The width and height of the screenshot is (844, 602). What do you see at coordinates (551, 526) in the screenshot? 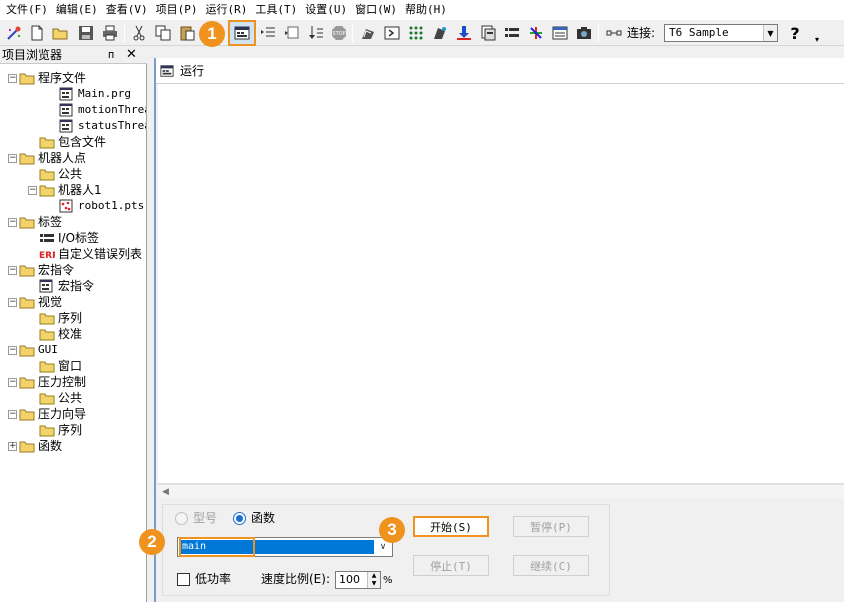
I see `pause-button: 暂停(P)` at bounding box center [551, 526].